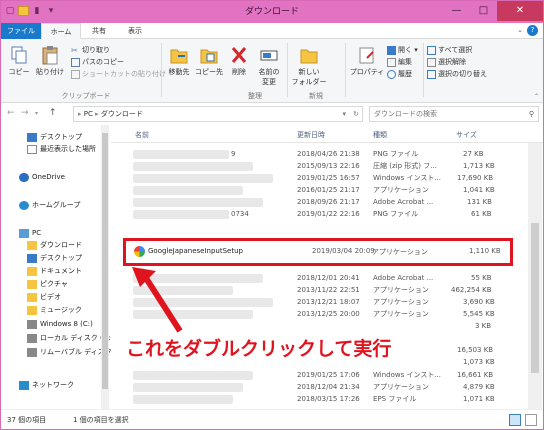 This screenshot has height=430, width=544. Describe the element at coordinates (457, 74) in the screenshot. I see `invert-selection-button: 選択の切り替え` at that location.